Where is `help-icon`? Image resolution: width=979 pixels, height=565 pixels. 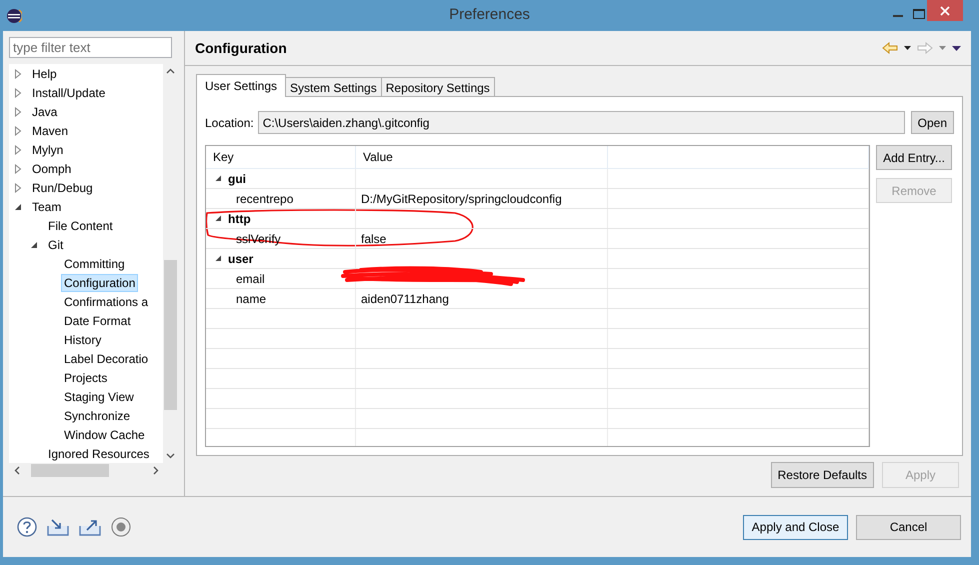
help-icon is located at coordinates (27, 527).